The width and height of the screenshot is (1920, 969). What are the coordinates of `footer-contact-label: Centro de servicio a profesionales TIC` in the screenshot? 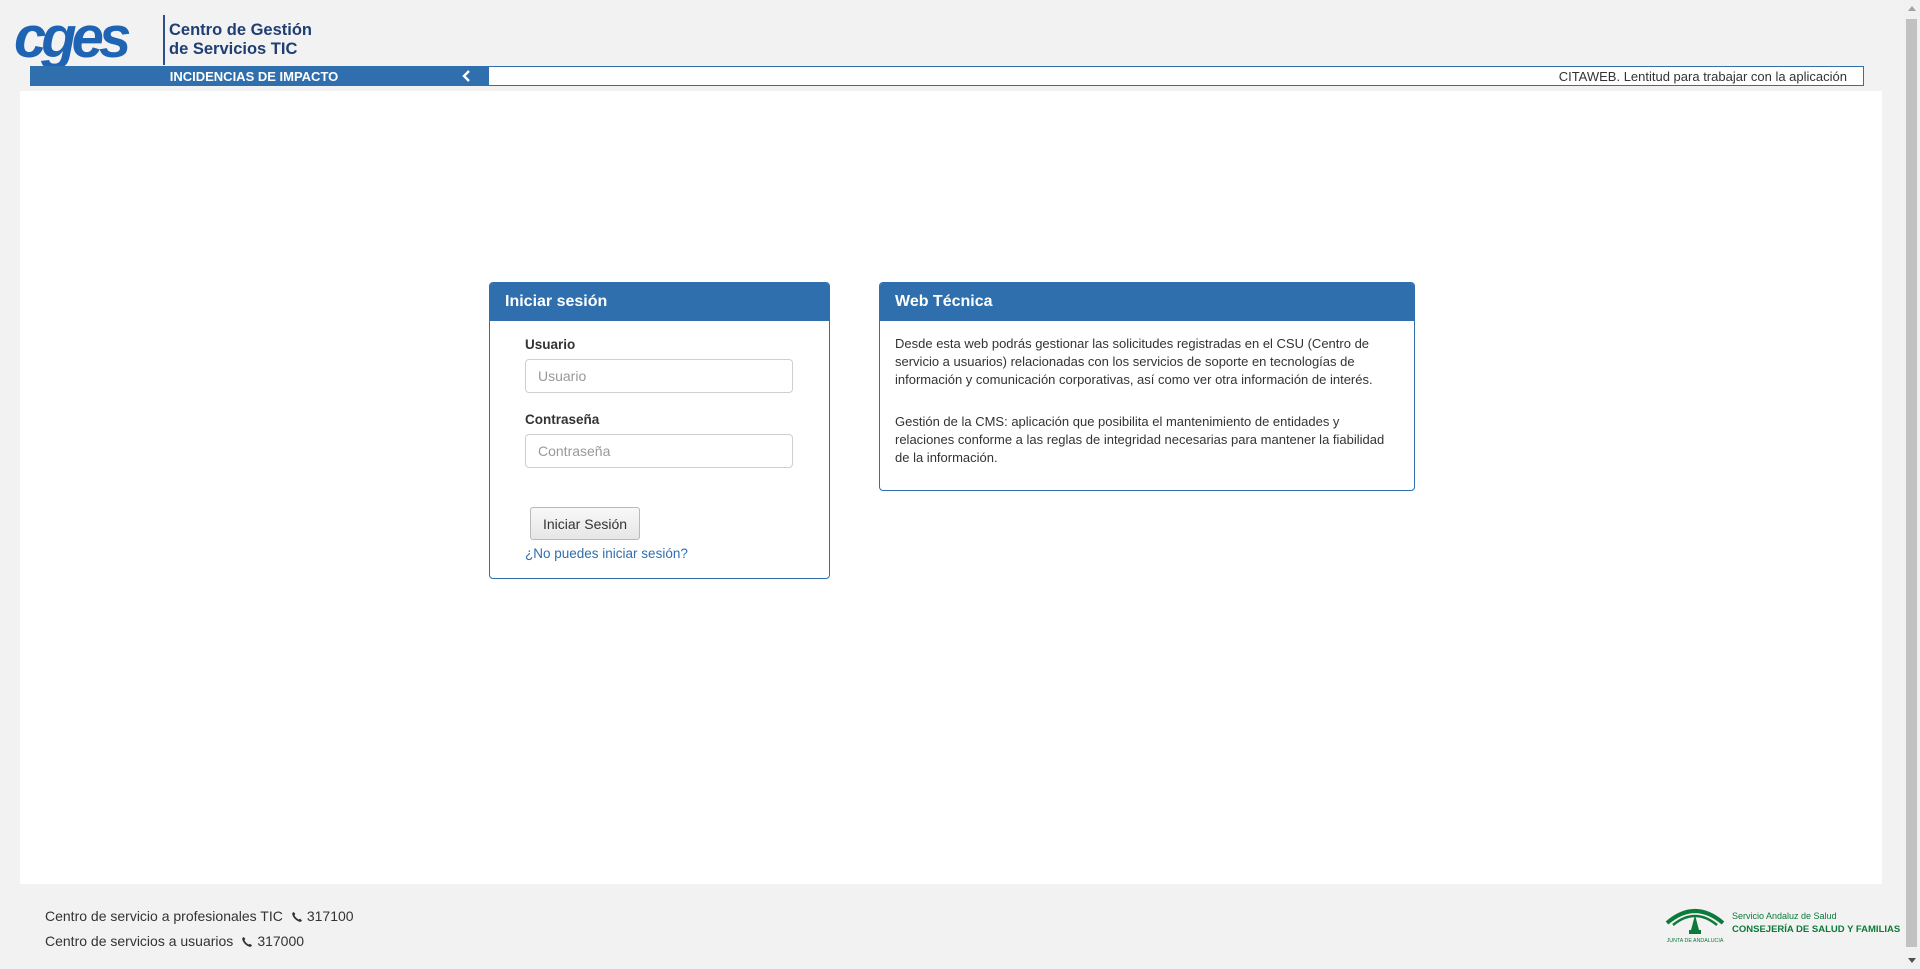 It's located at (164, 916).